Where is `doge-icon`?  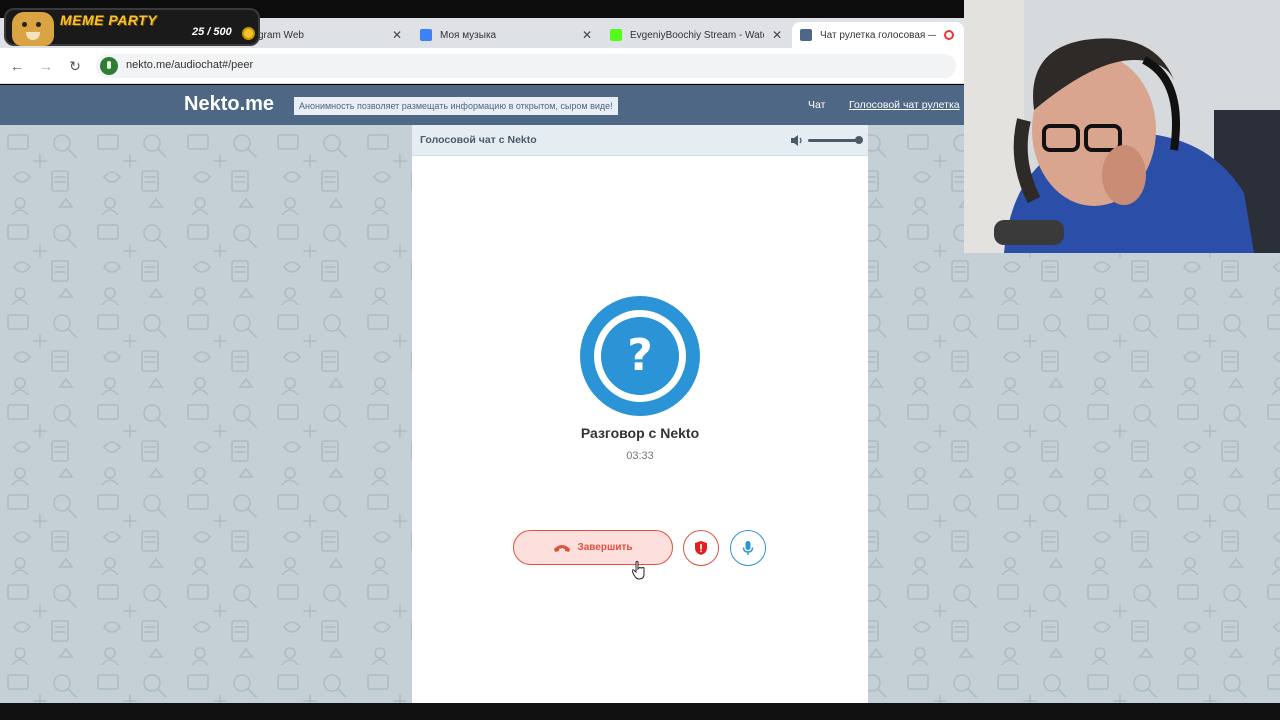
doge-icon is located at coordinates (33, 29).